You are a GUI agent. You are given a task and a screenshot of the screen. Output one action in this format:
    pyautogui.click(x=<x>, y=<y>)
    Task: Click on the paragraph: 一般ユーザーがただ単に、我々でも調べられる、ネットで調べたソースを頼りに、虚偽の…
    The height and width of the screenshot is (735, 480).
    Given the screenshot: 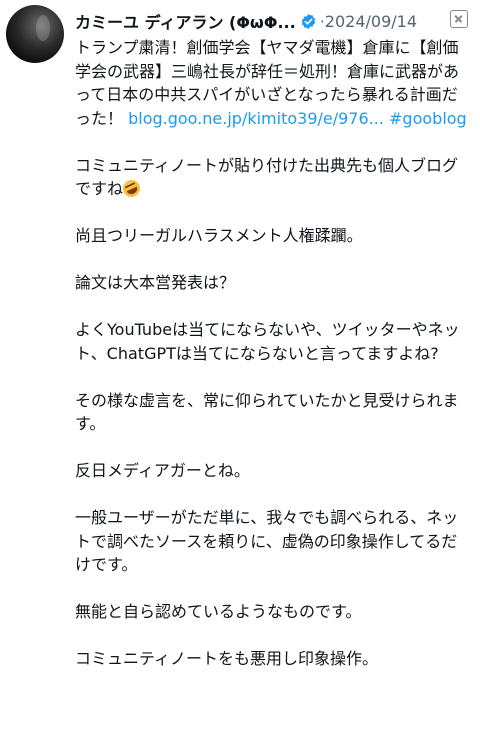 What is the action you would take?
    pyautogui.click(x=267, y=541)
    